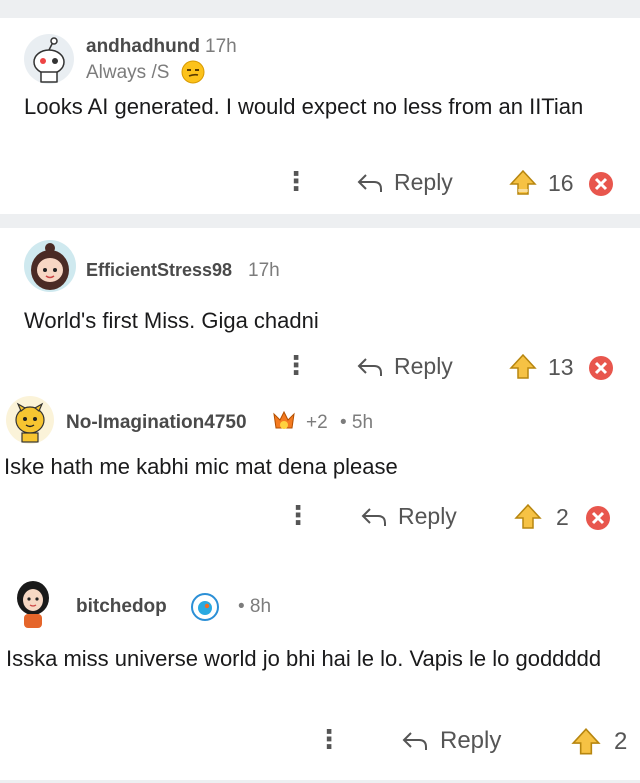 This screenshot has height=783, width=640. I want to click on smirk-emoji-icon, so click(193, 74).